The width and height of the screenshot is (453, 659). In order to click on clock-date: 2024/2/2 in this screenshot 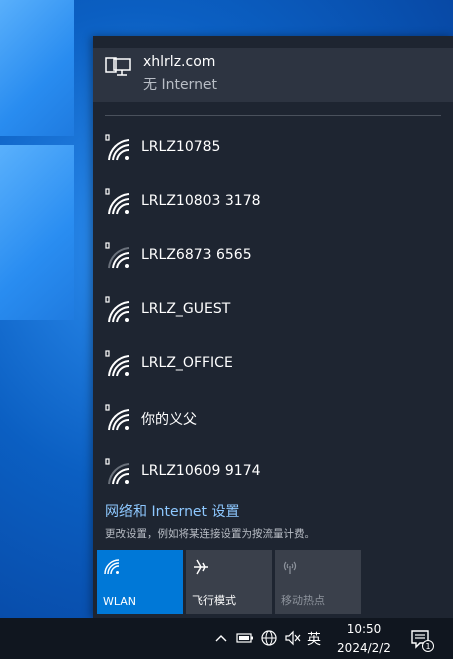, I will do `click(364, 648)`.